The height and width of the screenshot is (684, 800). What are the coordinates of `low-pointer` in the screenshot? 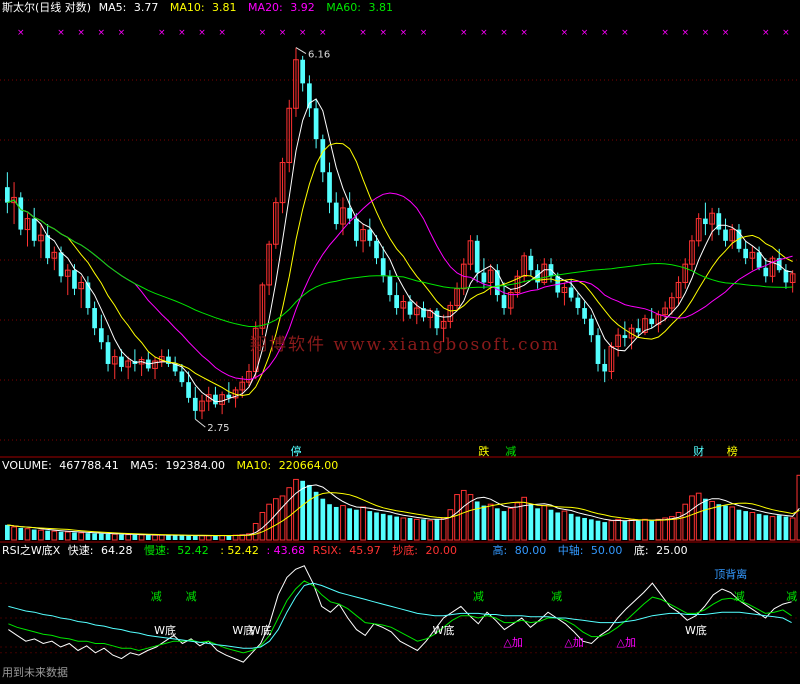 It's located at (200, 423).